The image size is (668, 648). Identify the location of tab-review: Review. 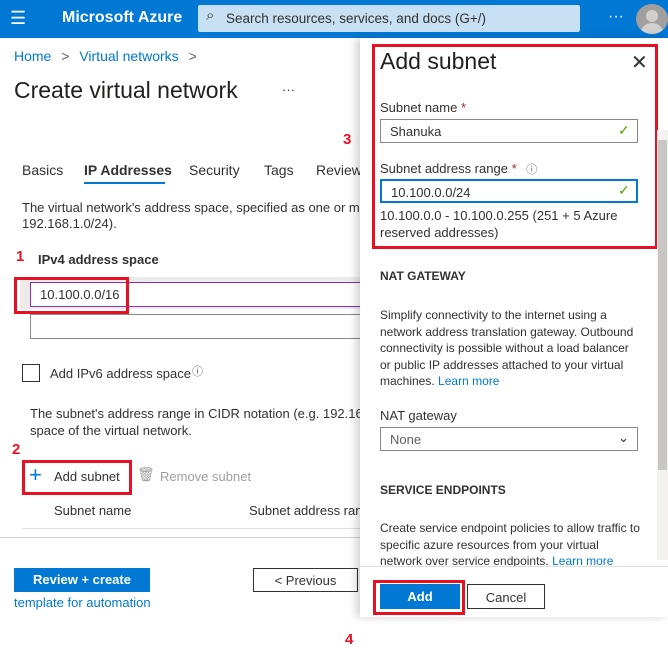
(339, 170).